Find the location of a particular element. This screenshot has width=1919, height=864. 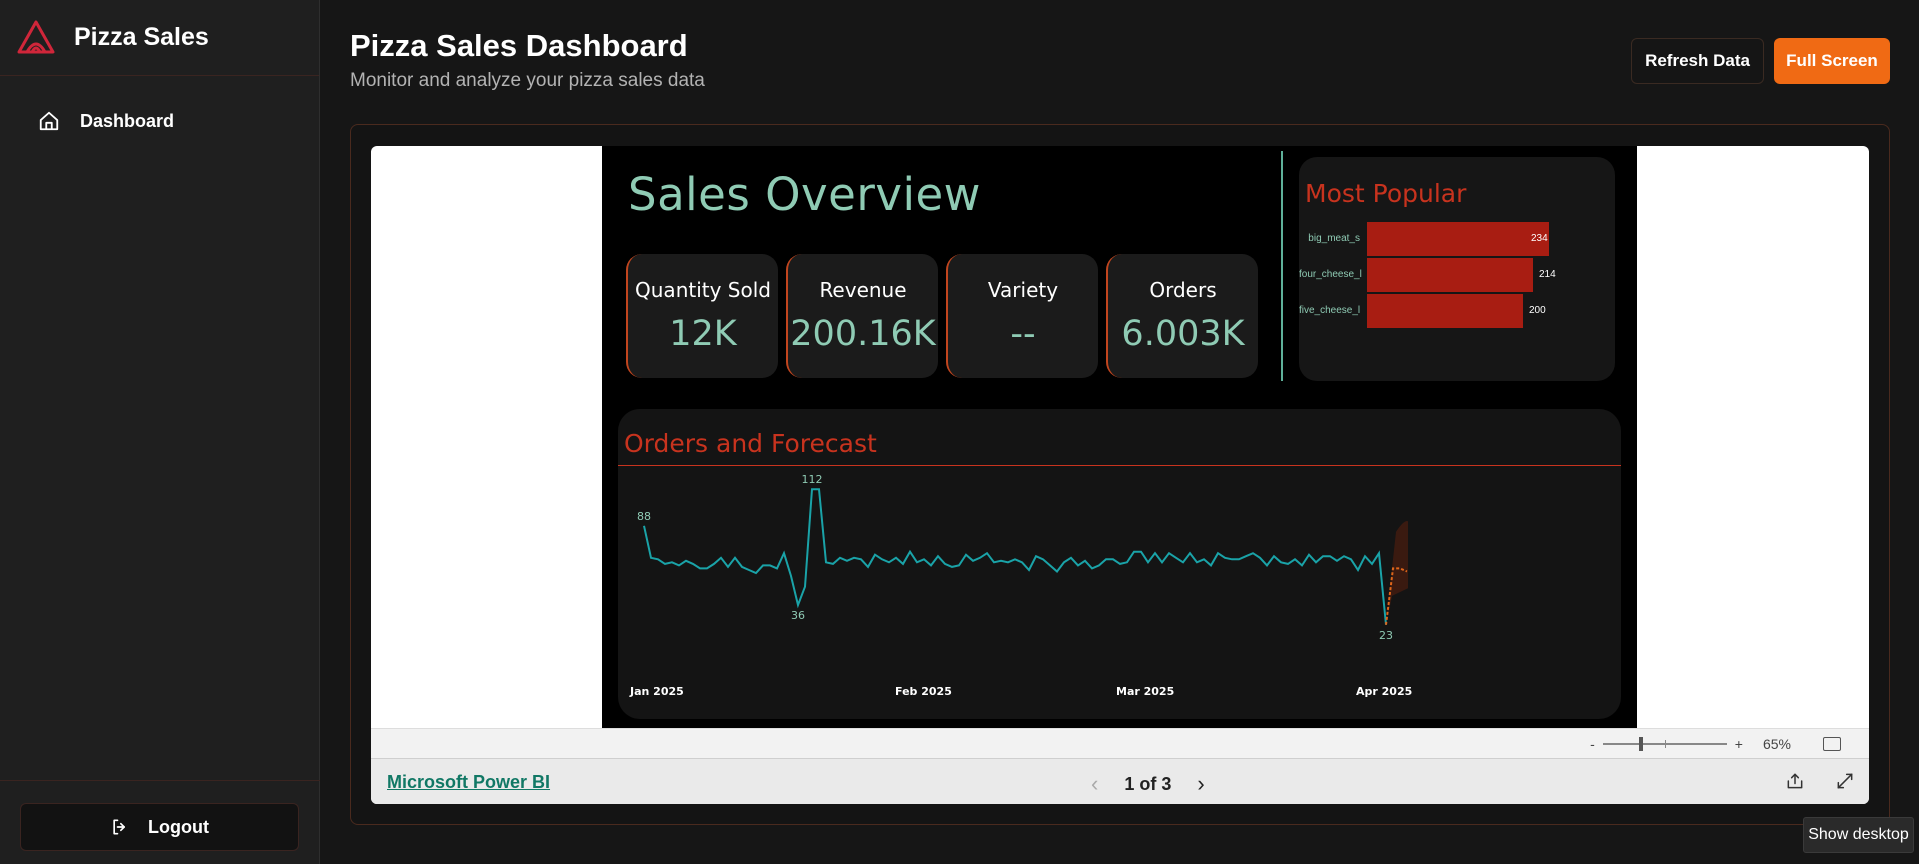

fit-page-icon is located at coordinates (1832, 744).